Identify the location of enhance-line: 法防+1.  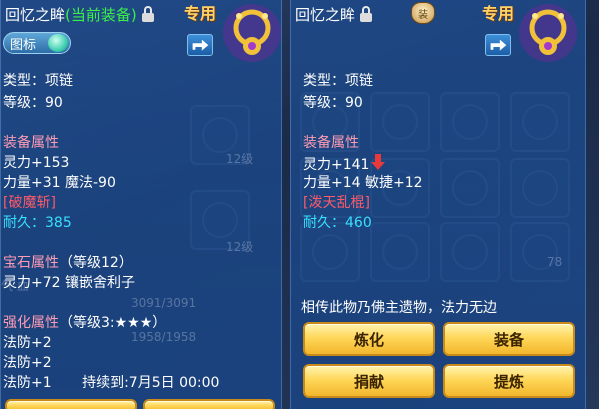
(27, 383).